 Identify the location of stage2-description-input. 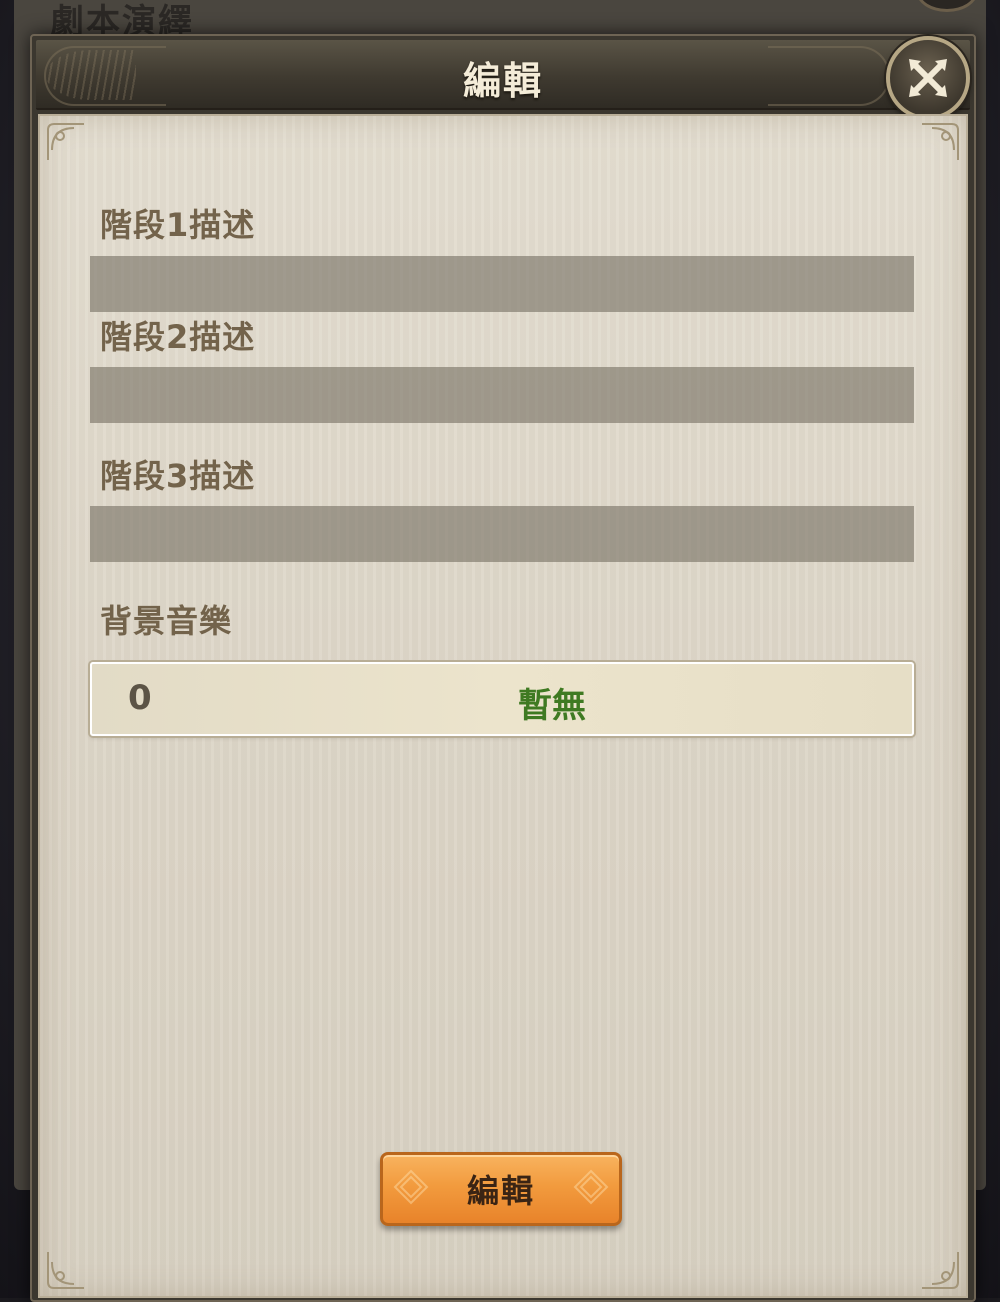
(502, 395).